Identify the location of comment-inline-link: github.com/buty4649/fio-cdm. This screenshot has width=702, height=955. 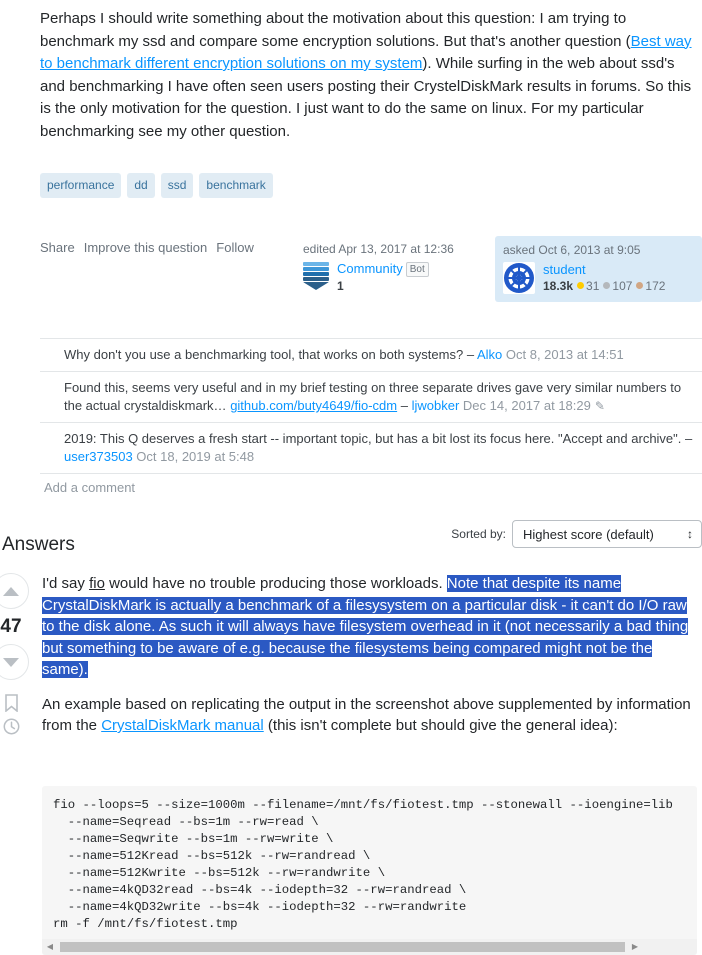
(313, 405).